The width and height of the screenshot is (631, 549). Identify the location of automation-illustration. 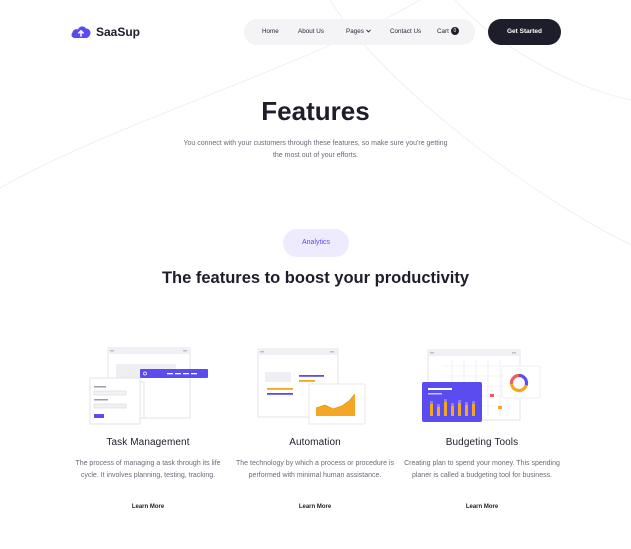
(311, 386).